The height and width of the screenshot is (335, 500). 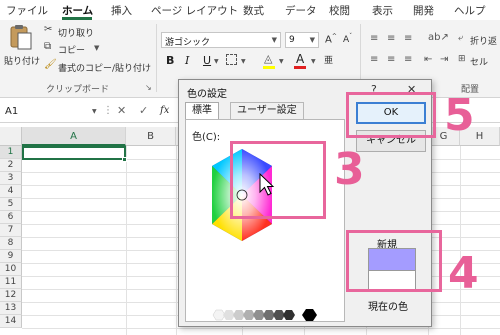 What do you see at coordinates (148, 87) in the screenshot?
I see `dialog-launcher-icon: ↘` at bounding box center [148, 87].